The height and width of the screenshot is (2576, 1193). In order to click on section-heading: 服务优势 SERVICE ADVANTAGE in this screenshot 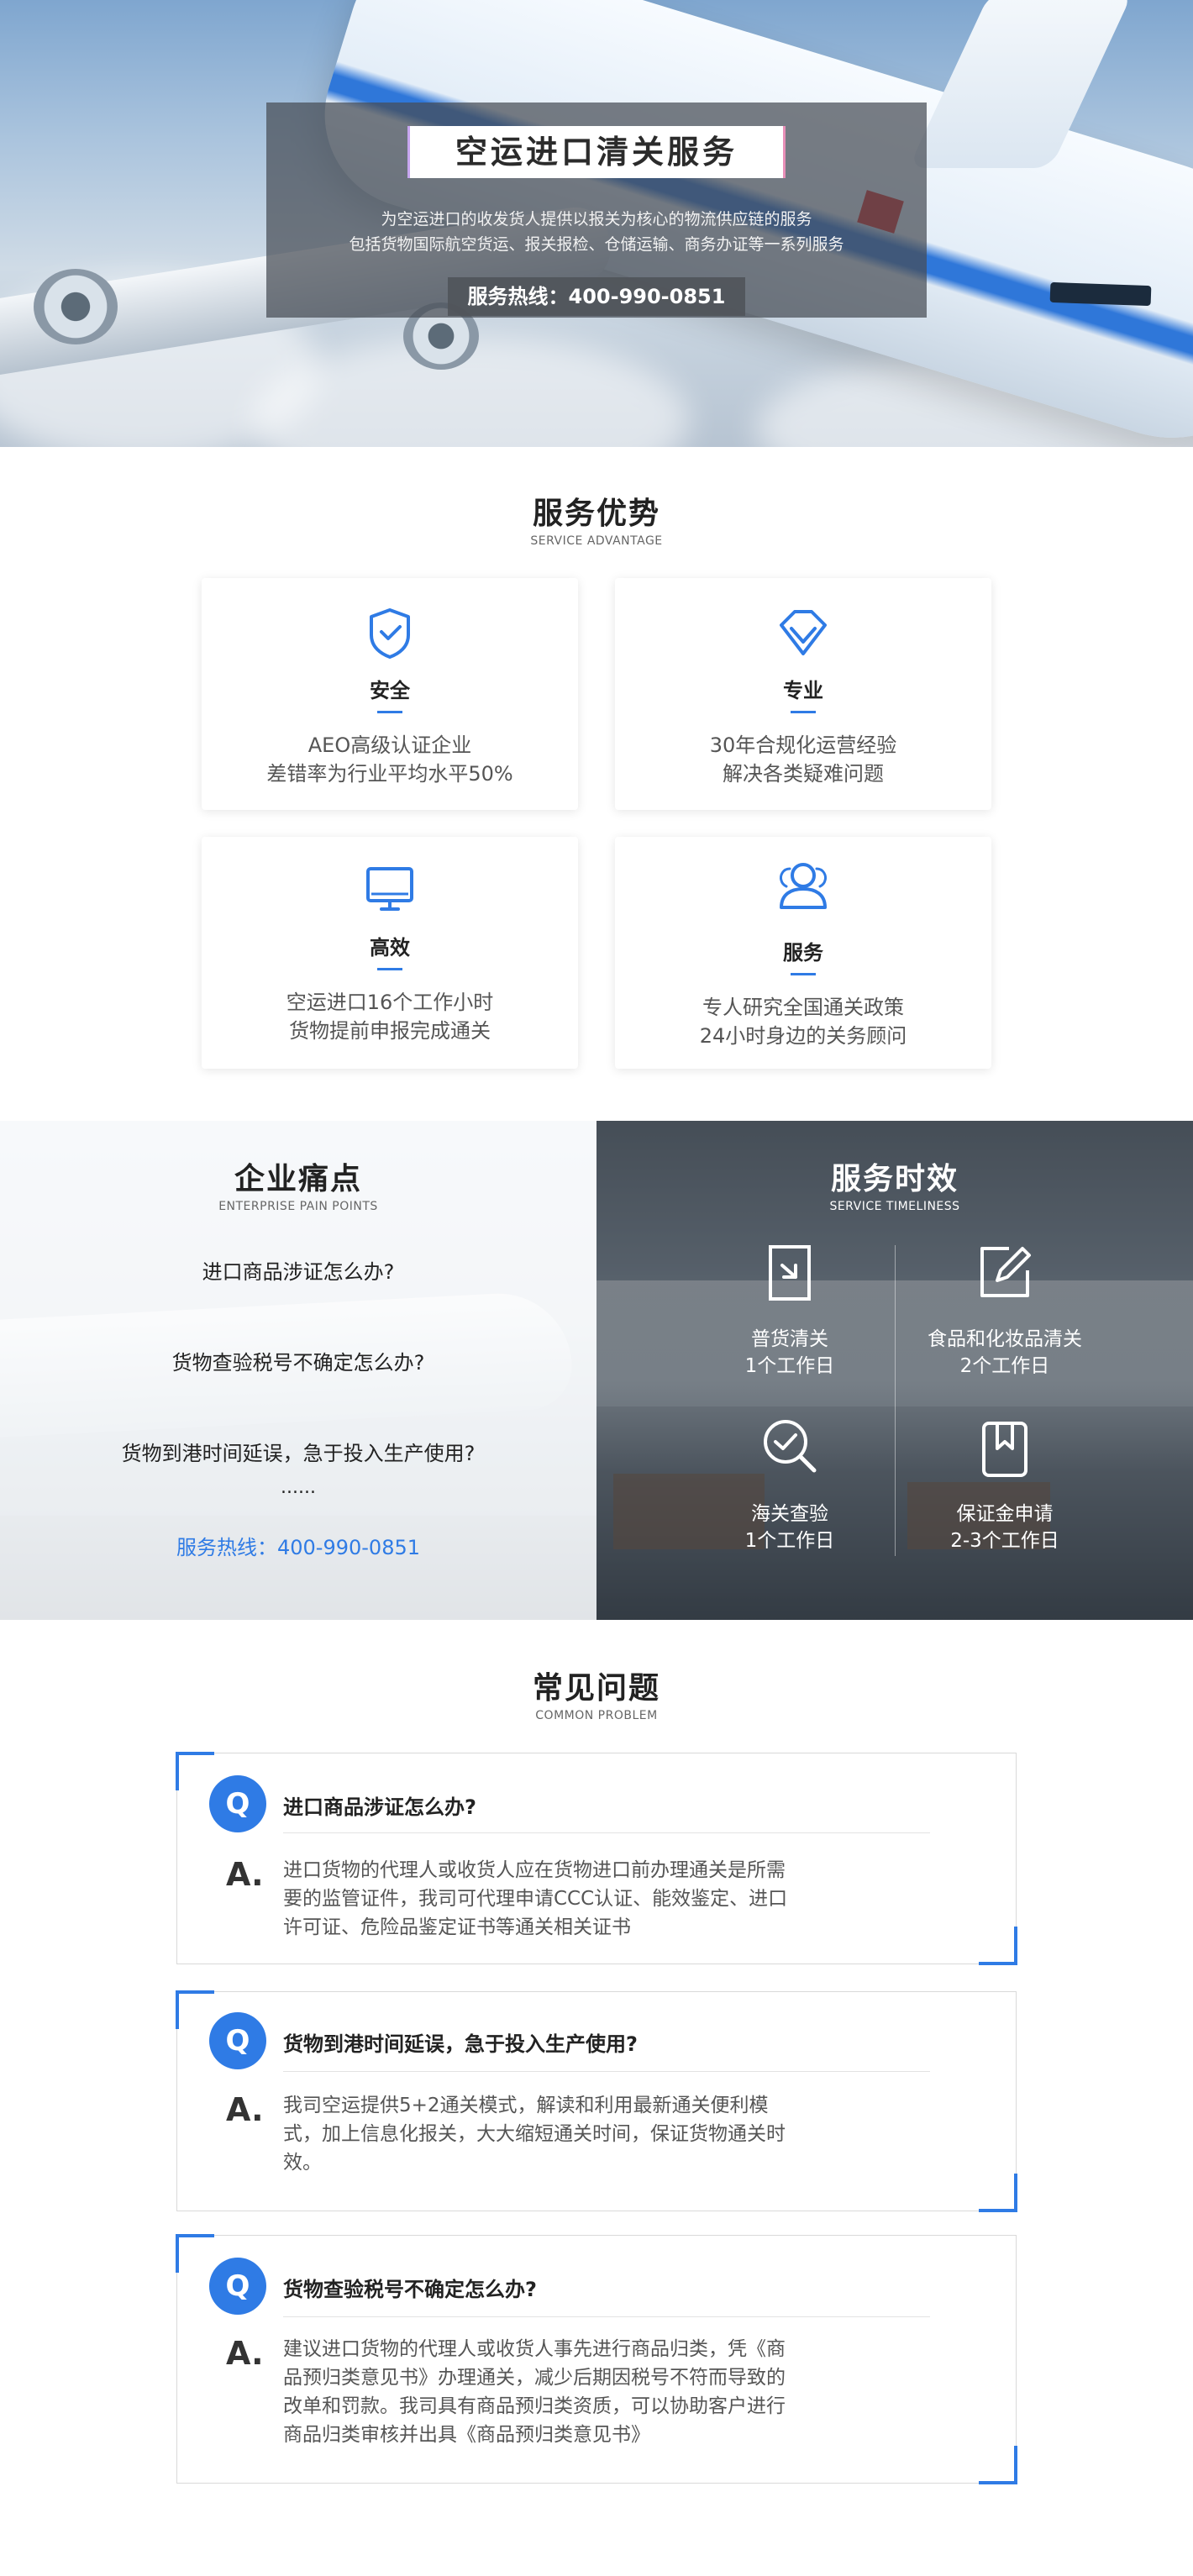, I will do `click(596, 518)`.